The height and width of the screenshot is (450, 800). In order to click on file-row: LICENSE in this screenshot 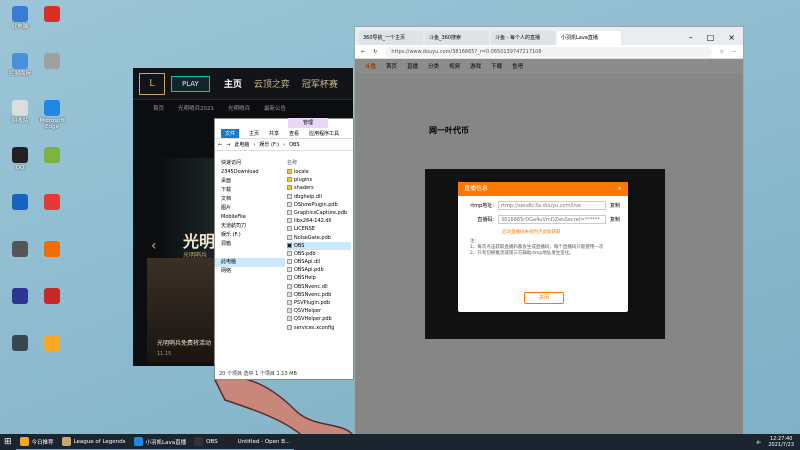, I will do `click(319, 229)`.